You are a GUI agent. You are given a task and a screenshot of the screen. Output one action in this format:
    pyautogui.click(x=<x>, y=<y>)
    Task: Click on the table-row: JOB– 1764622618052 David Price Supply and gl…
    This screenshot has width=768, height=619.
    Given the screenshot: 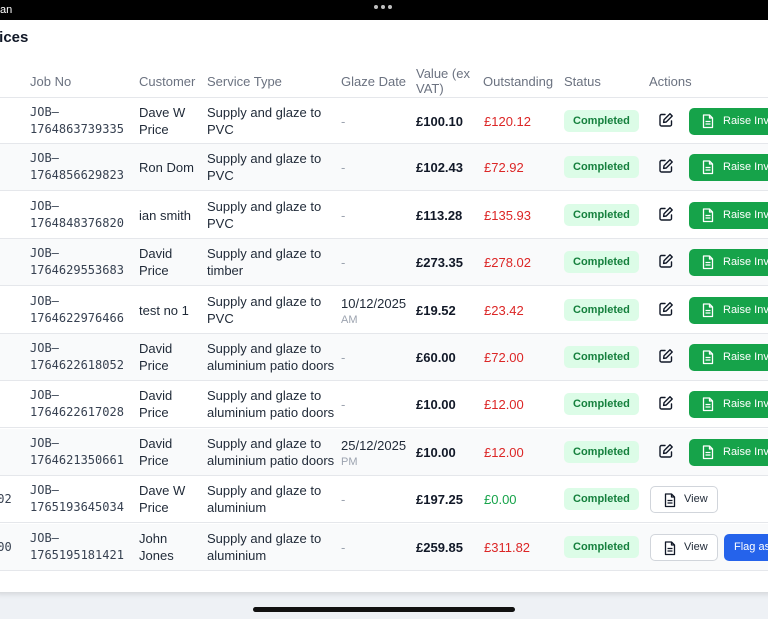 What is the action you would take?
    pyautogui.click(x=384, y=357)
    